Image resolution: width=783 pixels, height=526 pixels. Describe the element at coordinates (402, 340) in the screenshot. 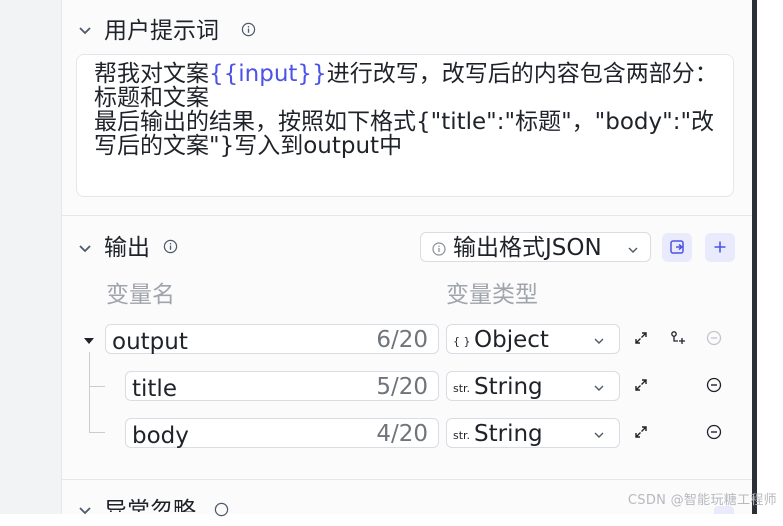

I see `output-char-count: 6/20` at that location.